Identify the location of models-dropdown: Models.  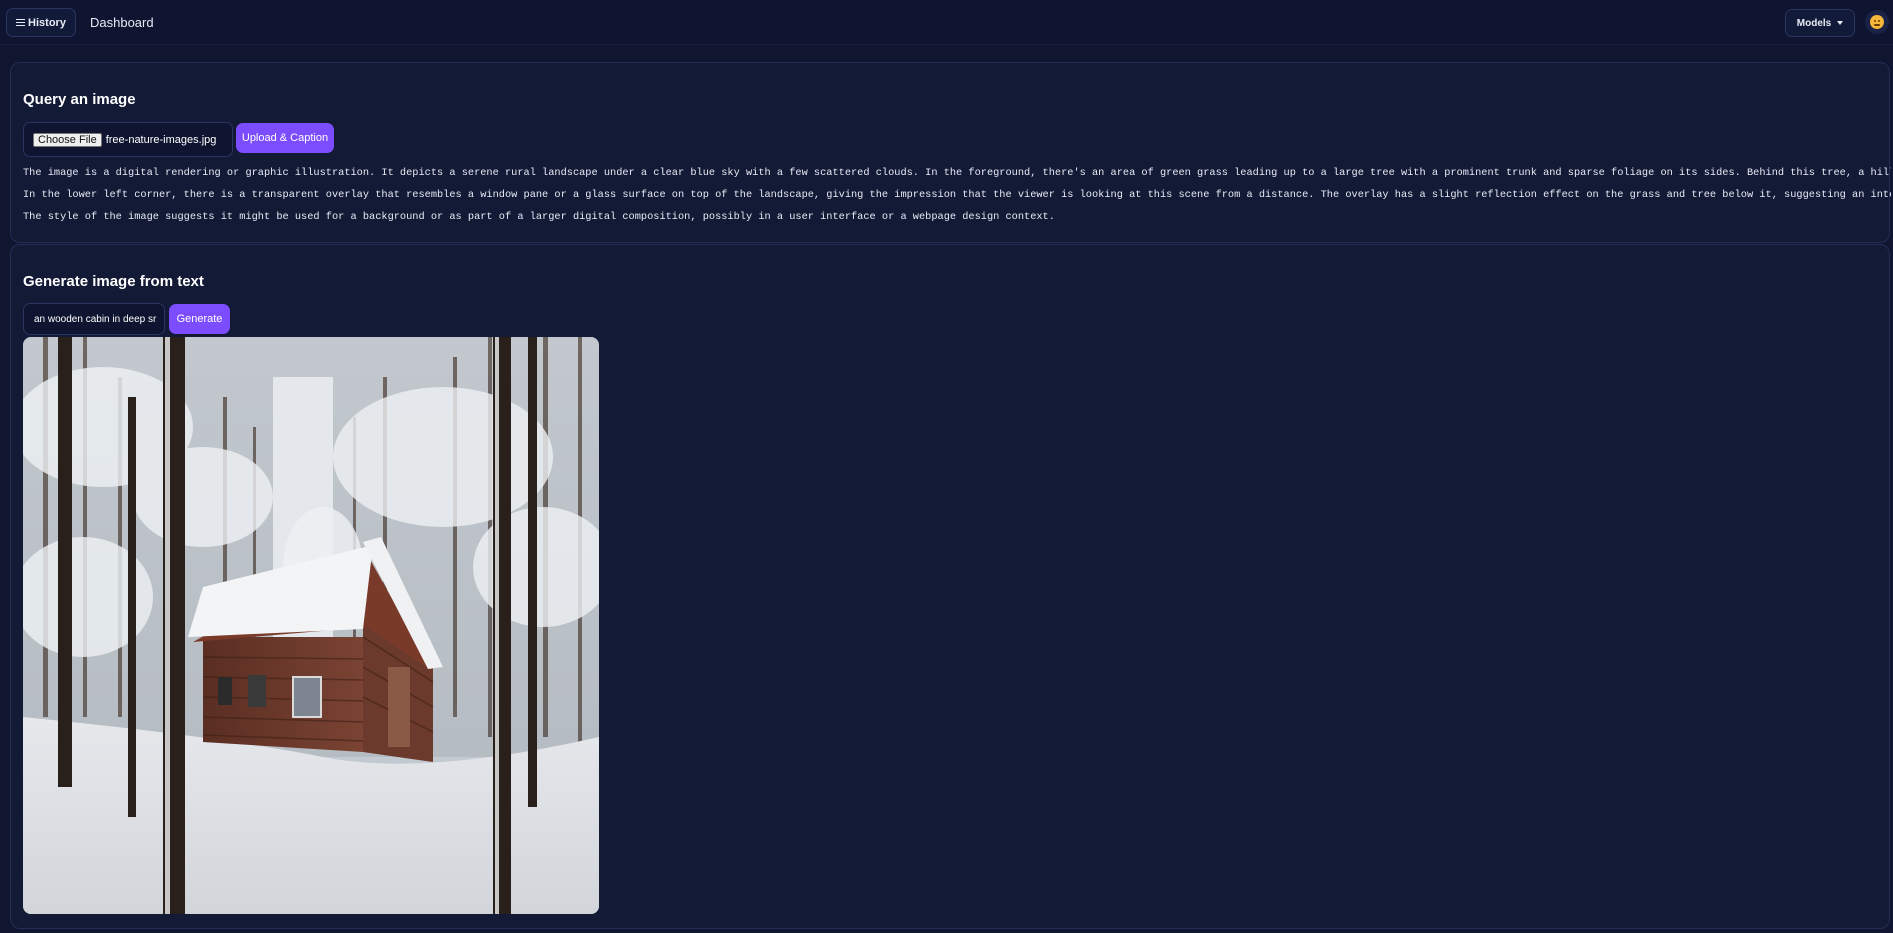
(1820, 23).